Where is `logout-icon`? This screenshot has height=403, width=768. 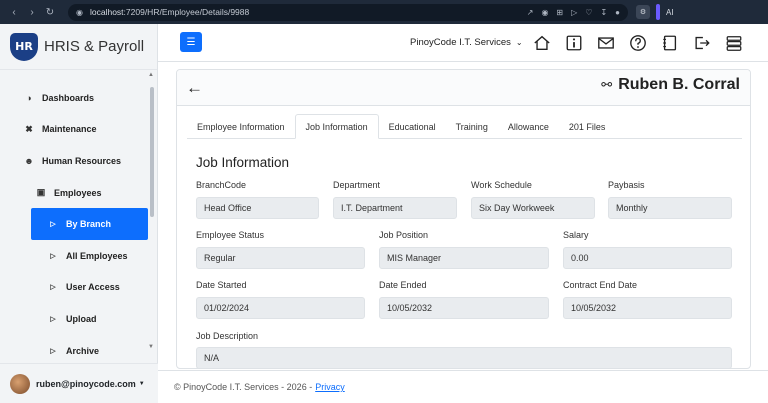
logout-icon is located at coordinates (702, 43).